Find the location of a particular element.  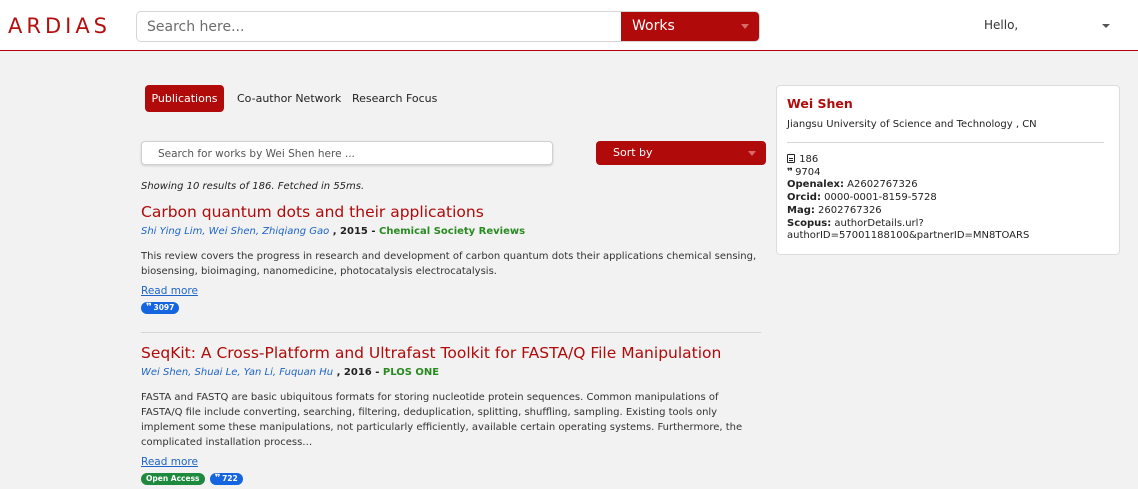

result-badges: Open Access ❞ 722 is located at coordinates (451, 479).